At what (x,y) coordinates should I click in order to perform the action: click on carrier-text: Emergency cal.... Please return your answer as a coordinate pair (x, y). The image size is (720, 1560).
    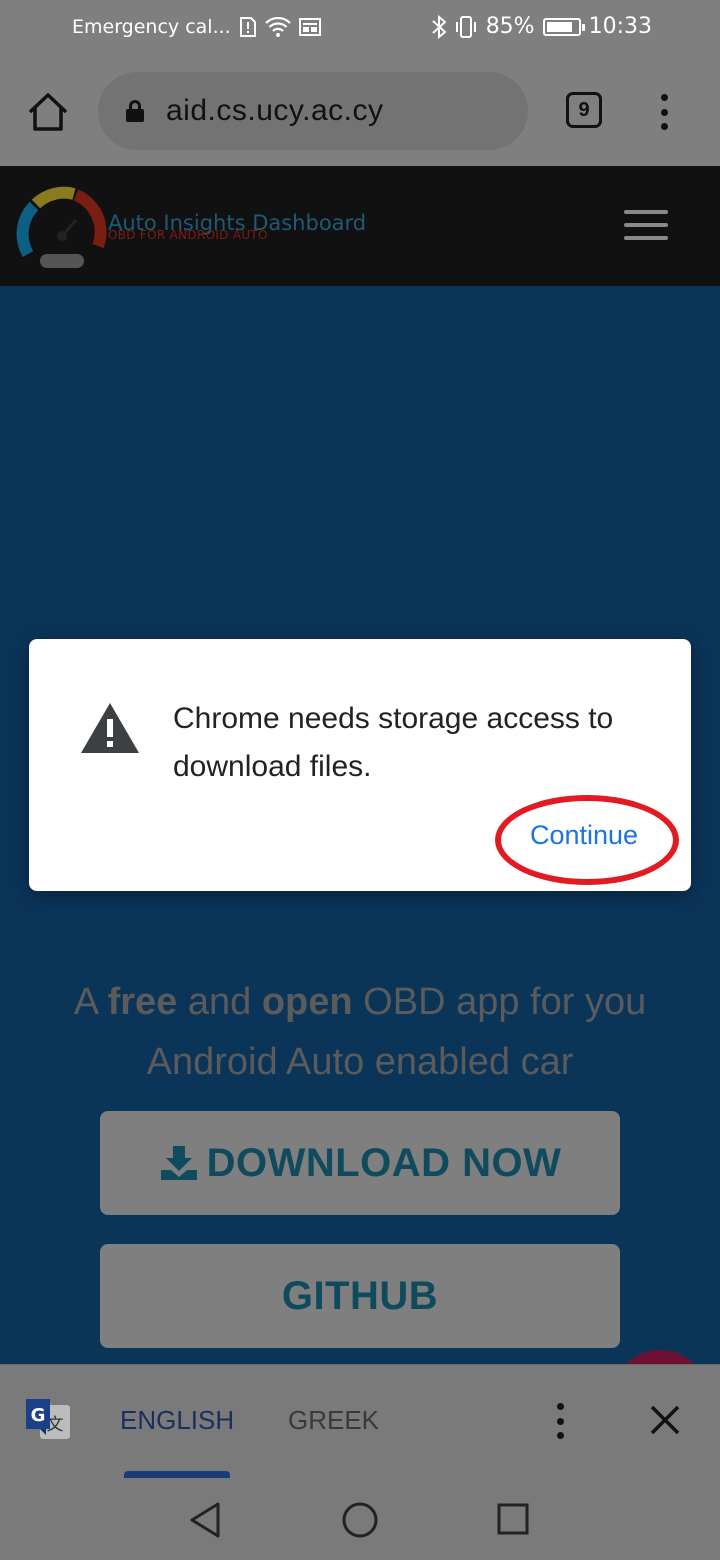
    Looking at the image, I should click on (151, 27).